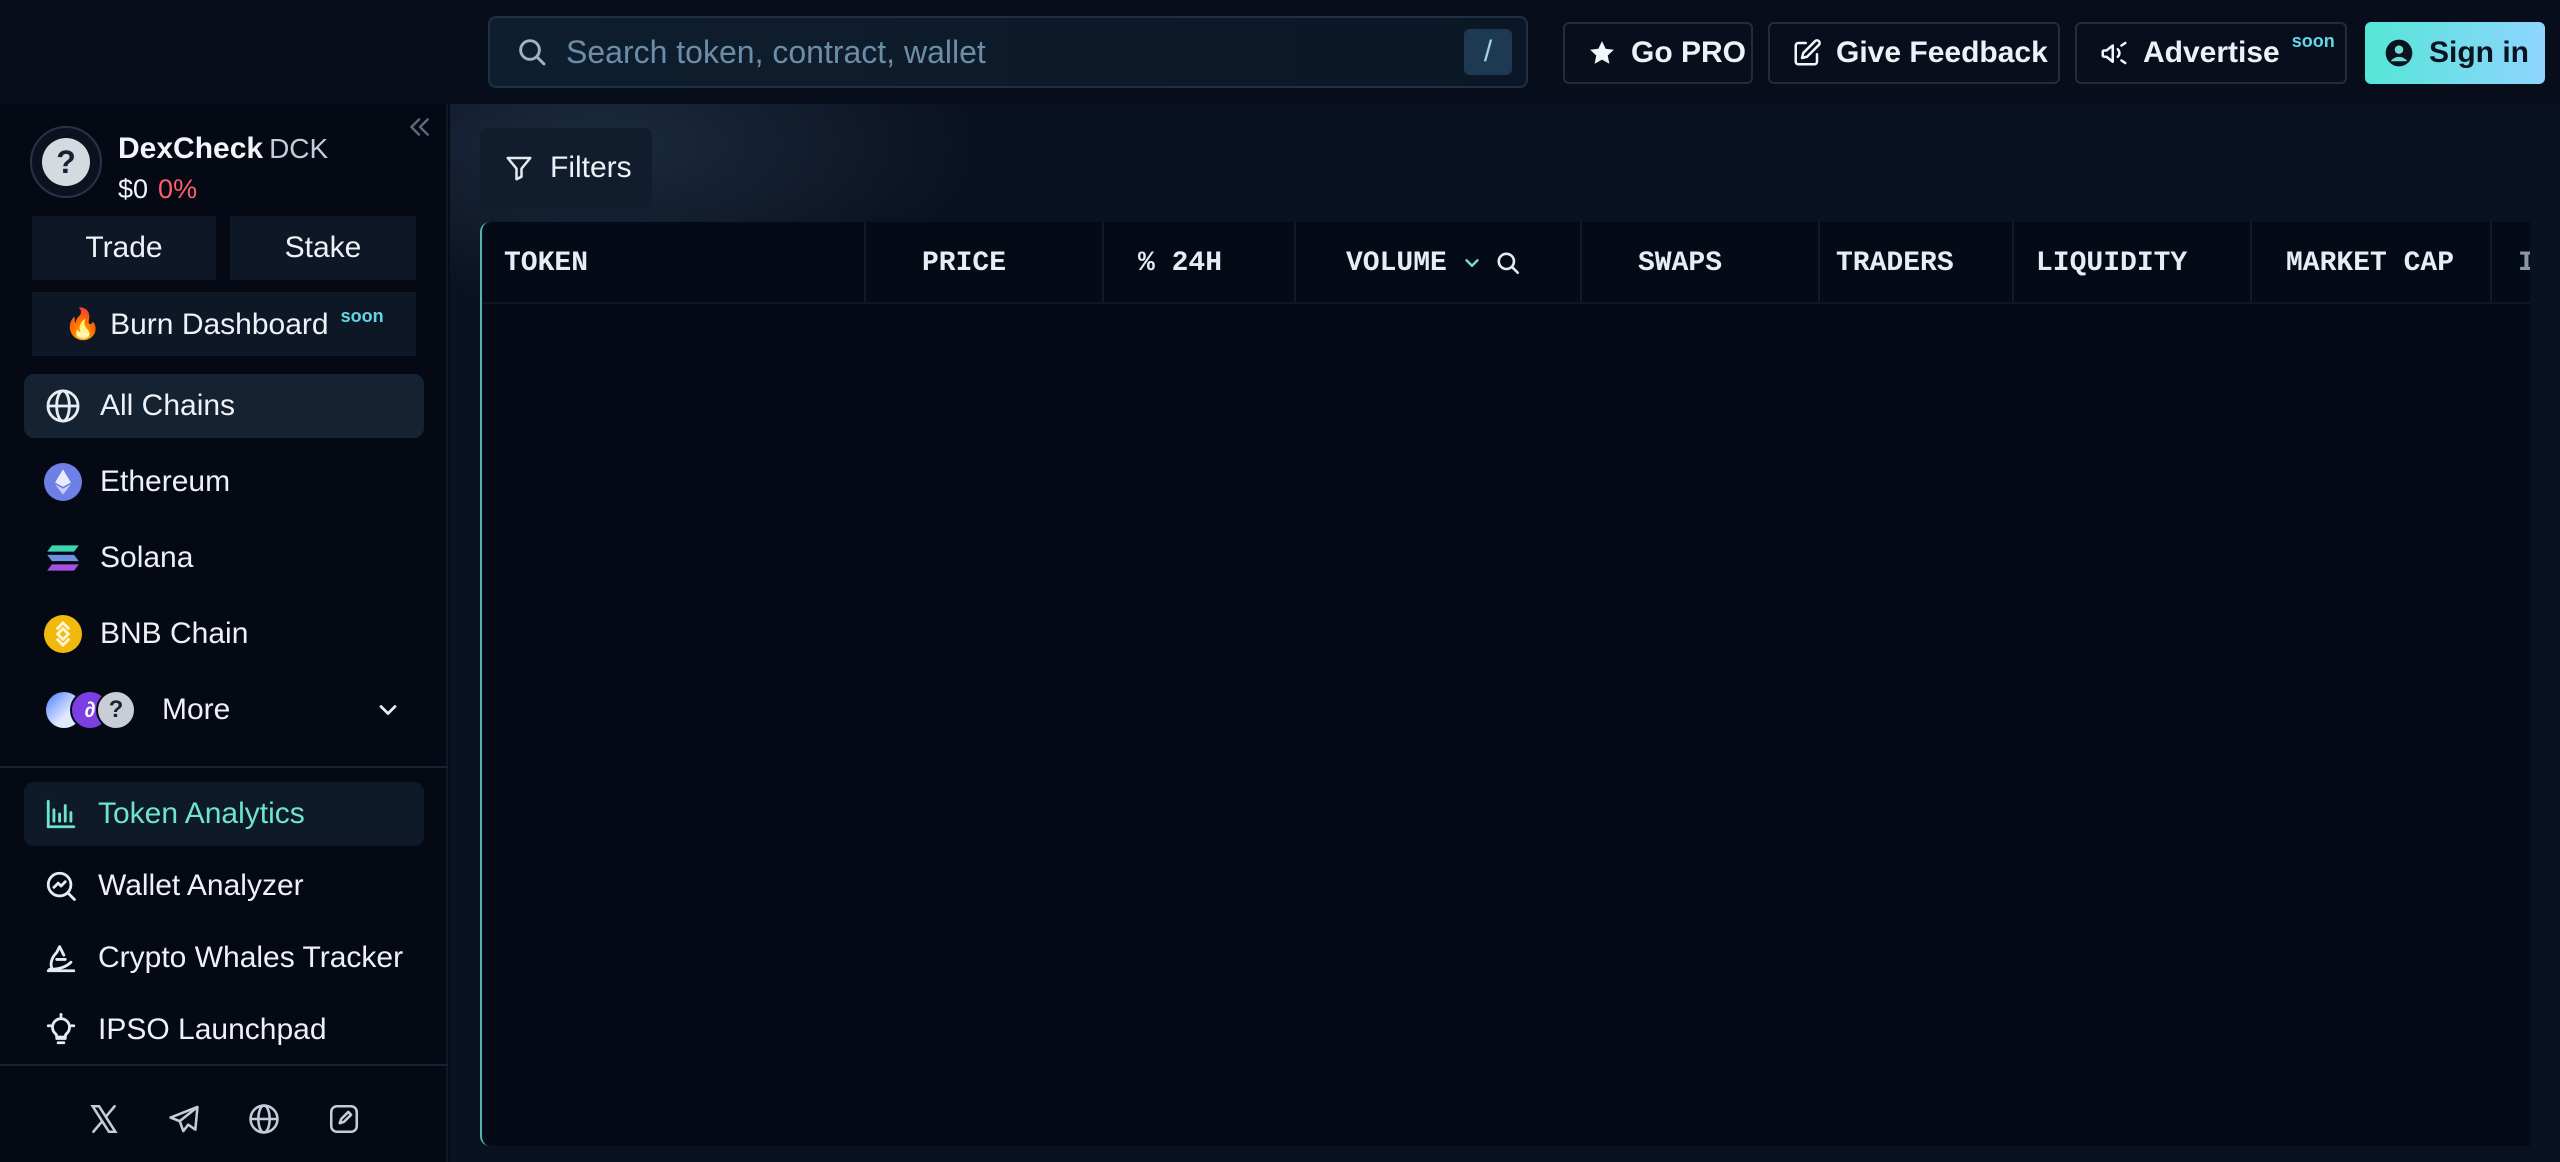 Image resolution: width=2560 pixels, height=1162 pixels. What do you see at coordinates (224, 558) in the screenshot?
I see `chain-solana: Solana` at bounding box center [224, 558].